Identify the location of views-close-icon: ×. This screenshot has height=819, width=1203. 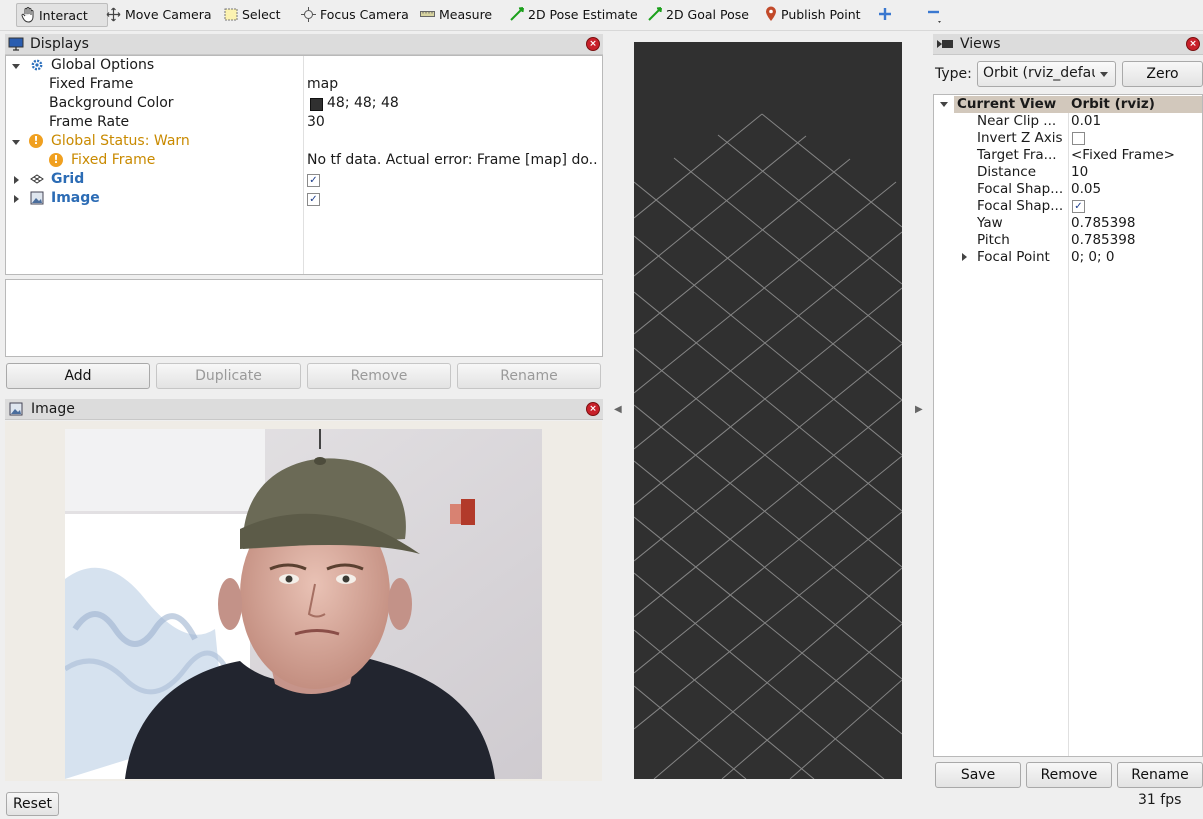
(1193, 44).